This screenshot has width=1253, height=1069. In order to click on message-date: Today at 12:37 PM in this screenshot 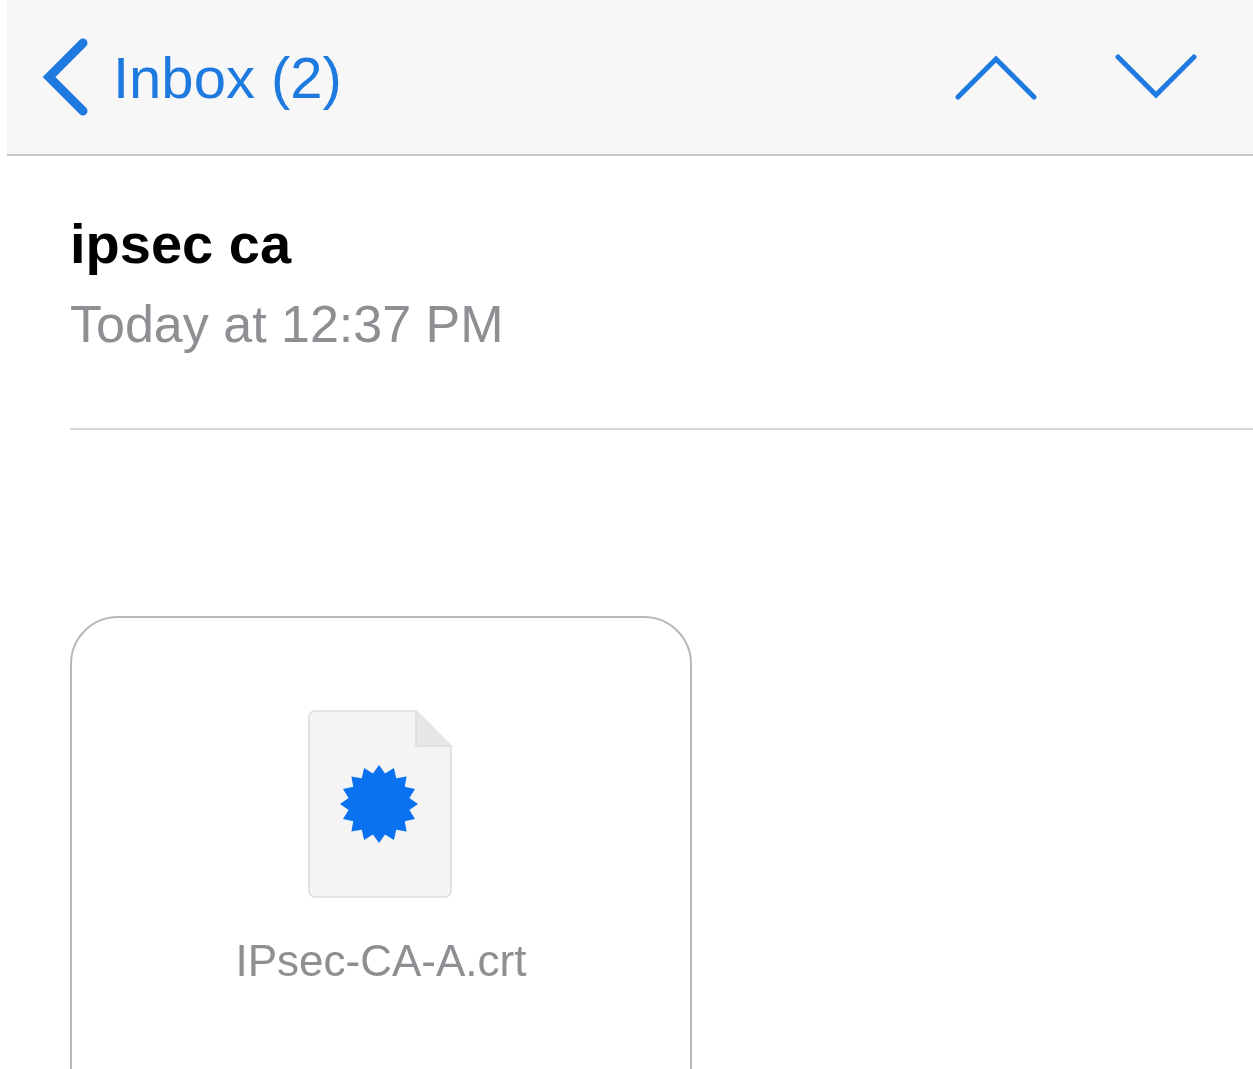, I will do `click(287, 324)`.